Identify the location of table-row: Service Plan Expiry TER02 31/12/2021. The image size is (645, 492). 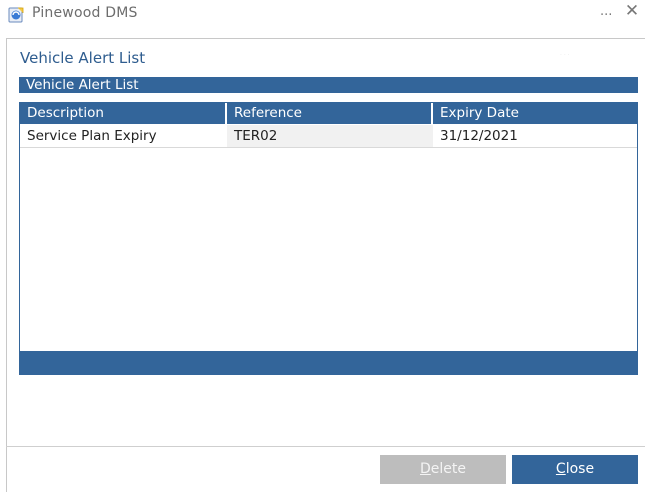
(328, 136).